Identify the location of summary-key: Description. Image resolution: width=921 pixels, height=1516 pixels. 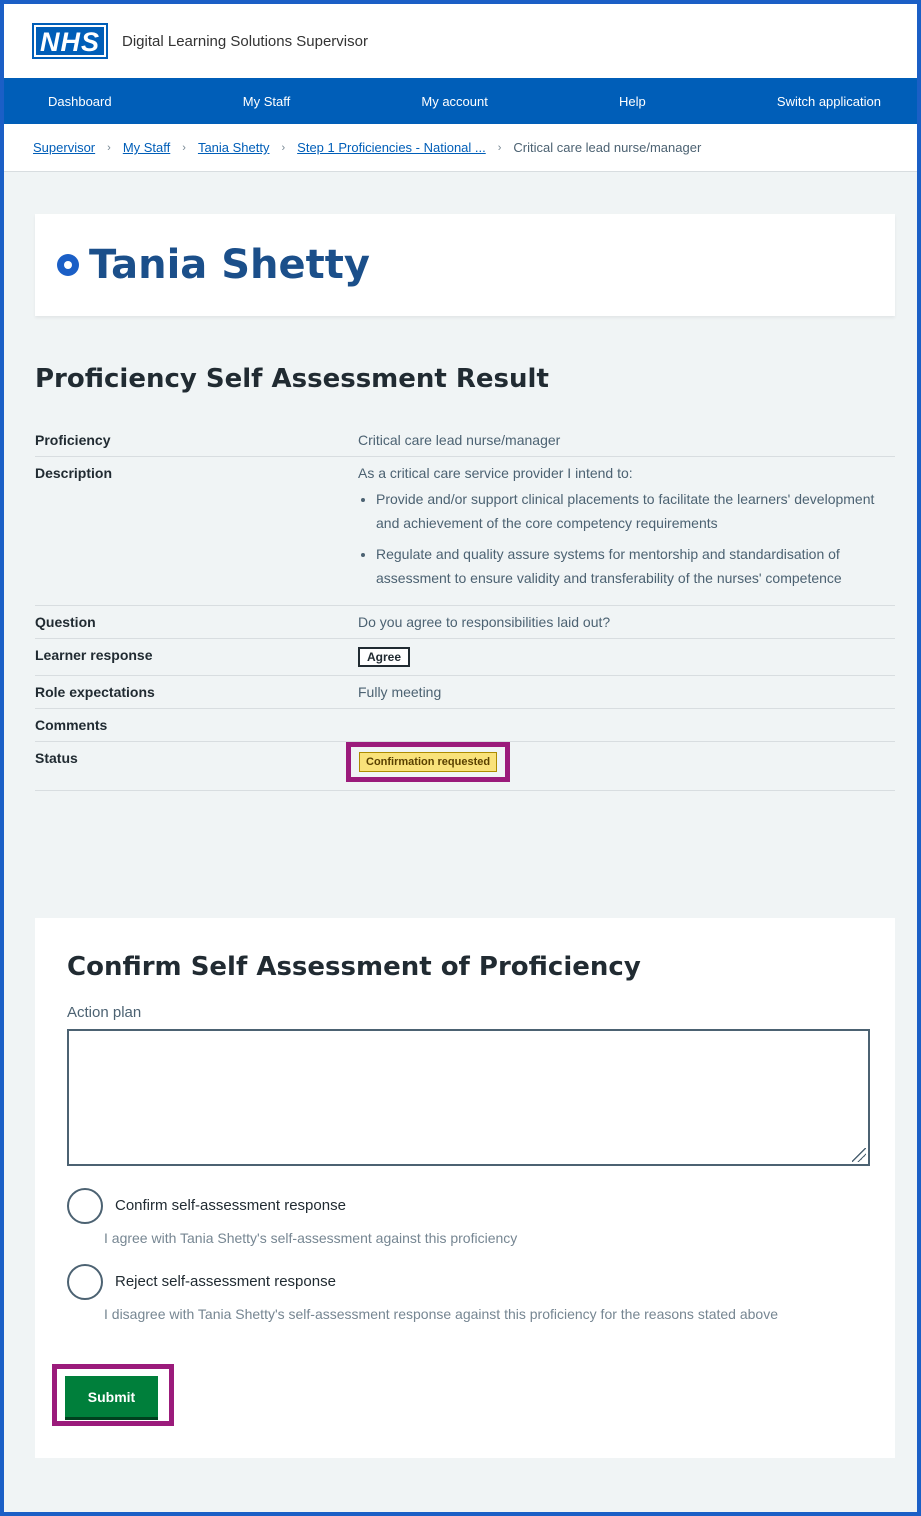
(74, 473).